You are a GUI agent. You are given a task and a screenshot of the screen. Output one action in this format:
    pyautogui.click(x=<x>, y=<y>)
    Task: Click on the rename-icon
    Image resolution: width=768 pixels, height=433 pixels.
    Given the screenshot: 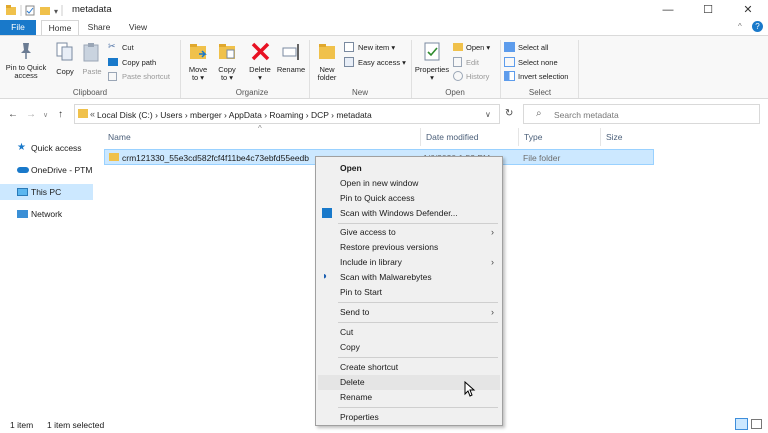 What is the action you would take?
    pyautogui.click(x=290, y=52)
    